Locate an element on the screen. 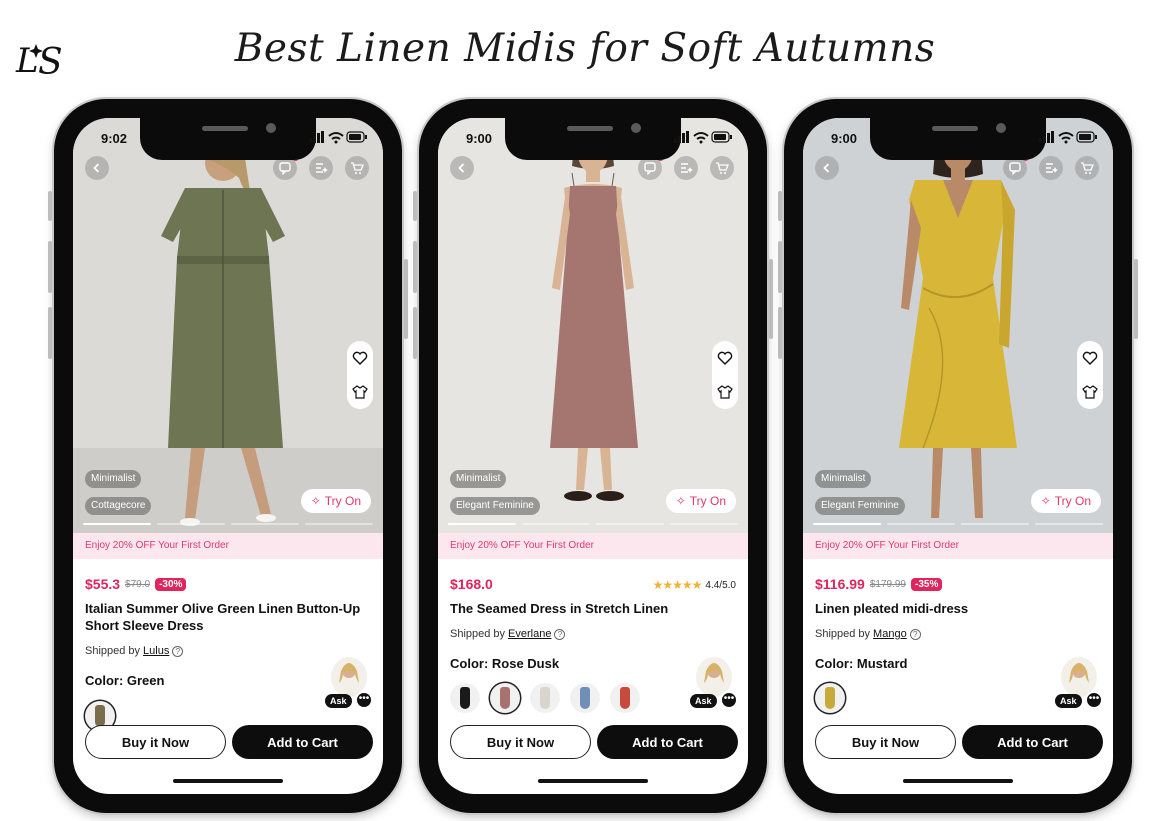 This screenshot has height=821, width=1170. shipped-by: Shipped by Lulus ? is located at coordinates (134, 651).